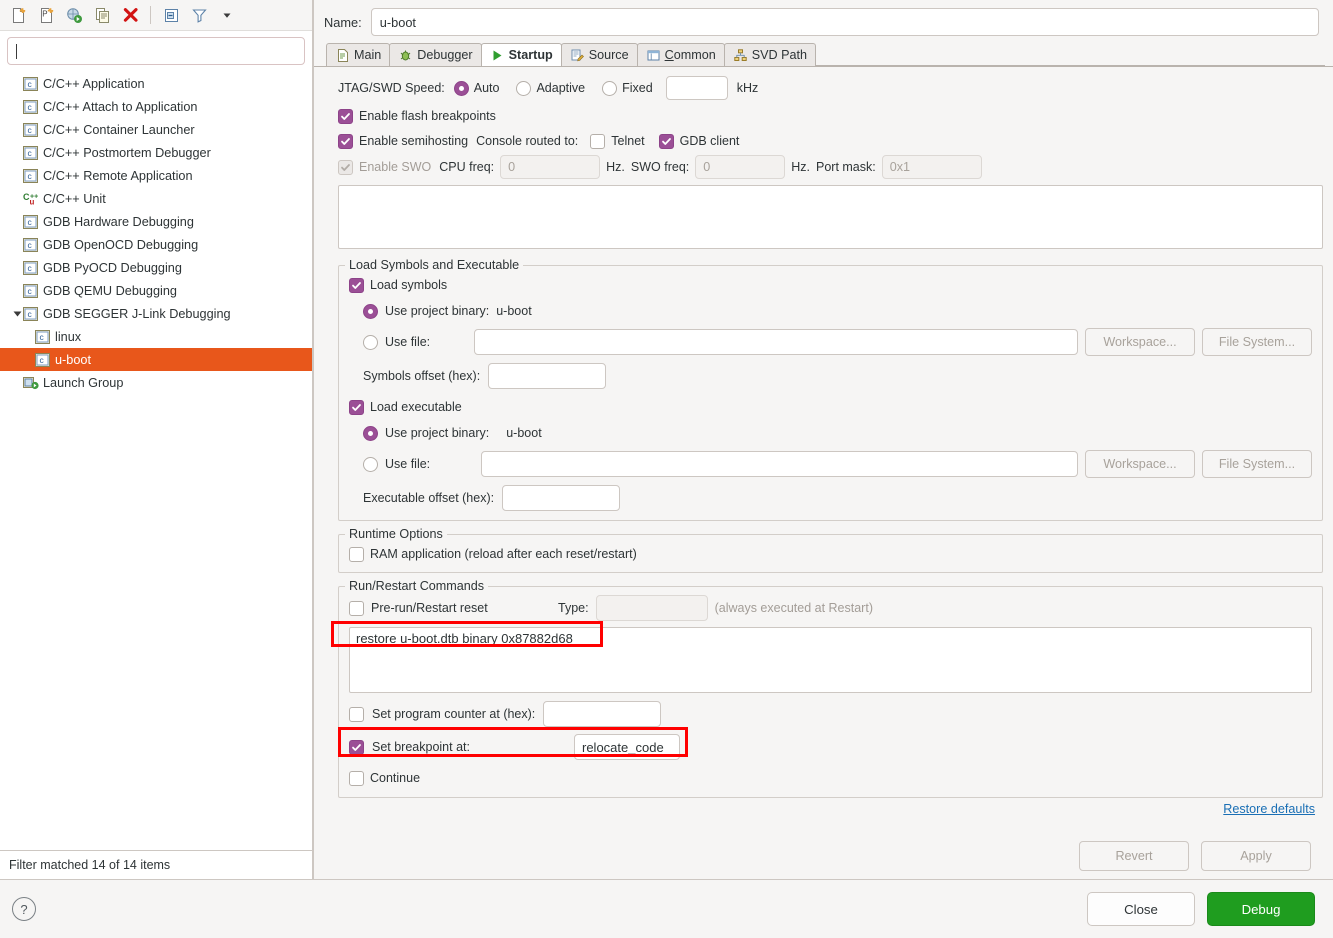  What do you see at coordinates (830, 285) in the screenshot?
I see `load-symbols-row: Load symbols` at bounding box center [830, 285].